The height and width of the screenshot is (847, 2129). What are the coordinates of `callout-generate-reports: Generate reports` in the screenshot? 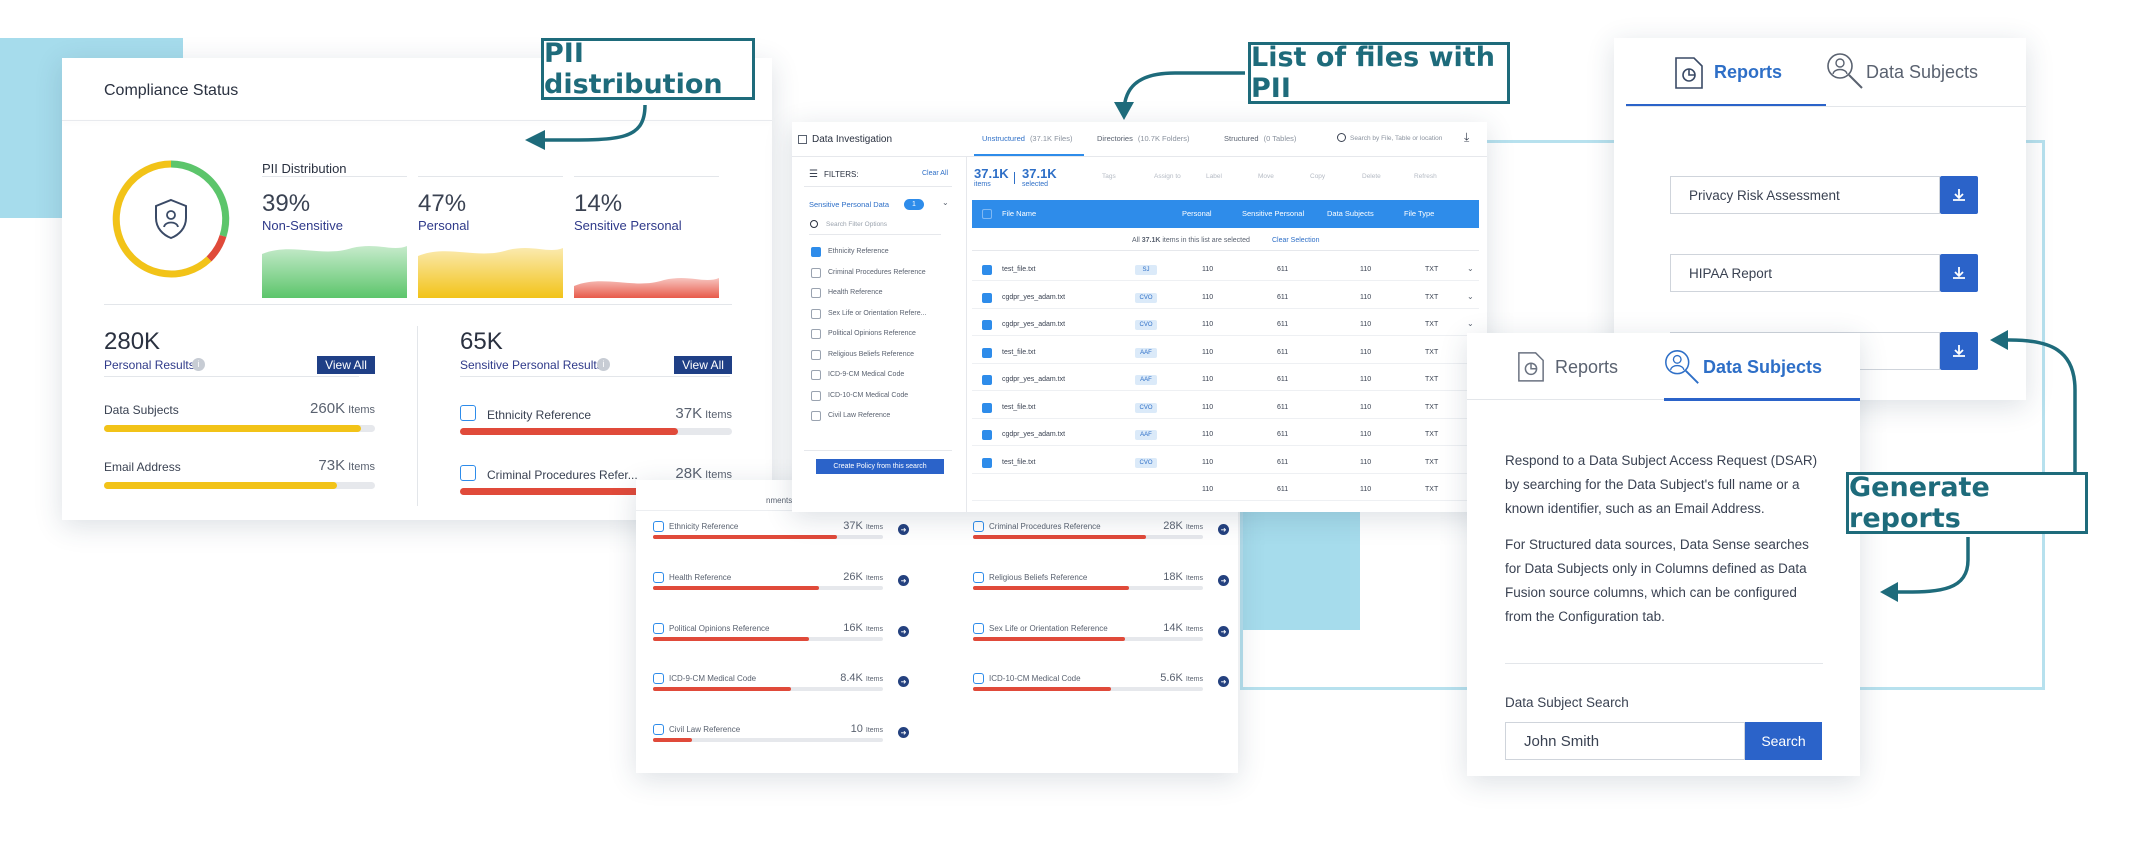 It's located at (1967, 503).